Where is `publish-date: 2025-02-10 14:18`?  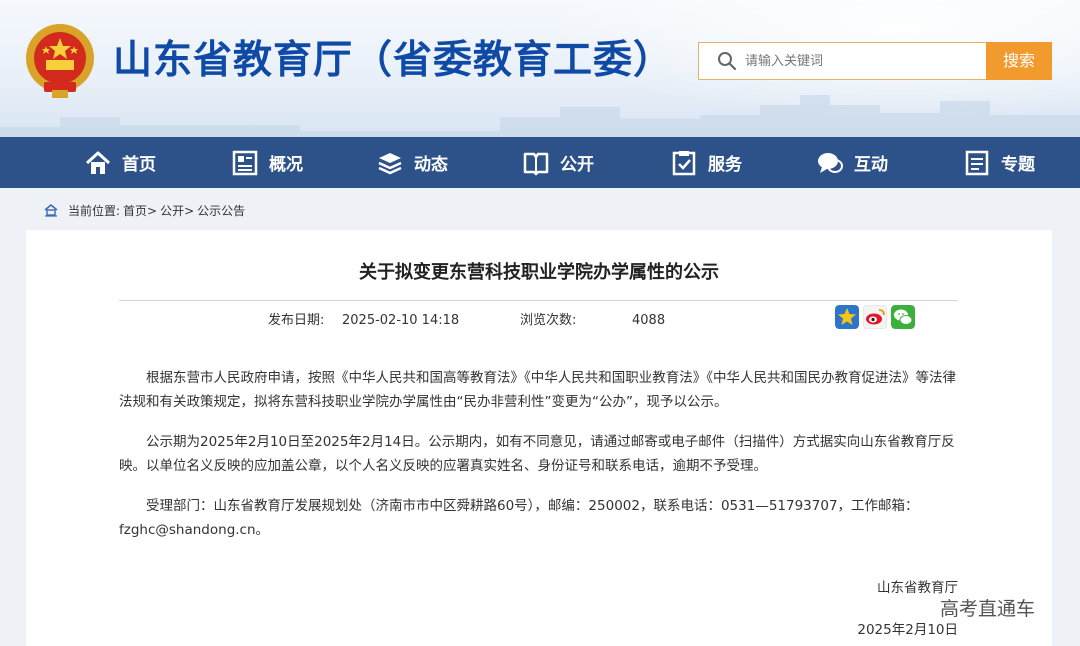
publish-date: 2025-02-10 14:18 is located at coordinates (401, 320).